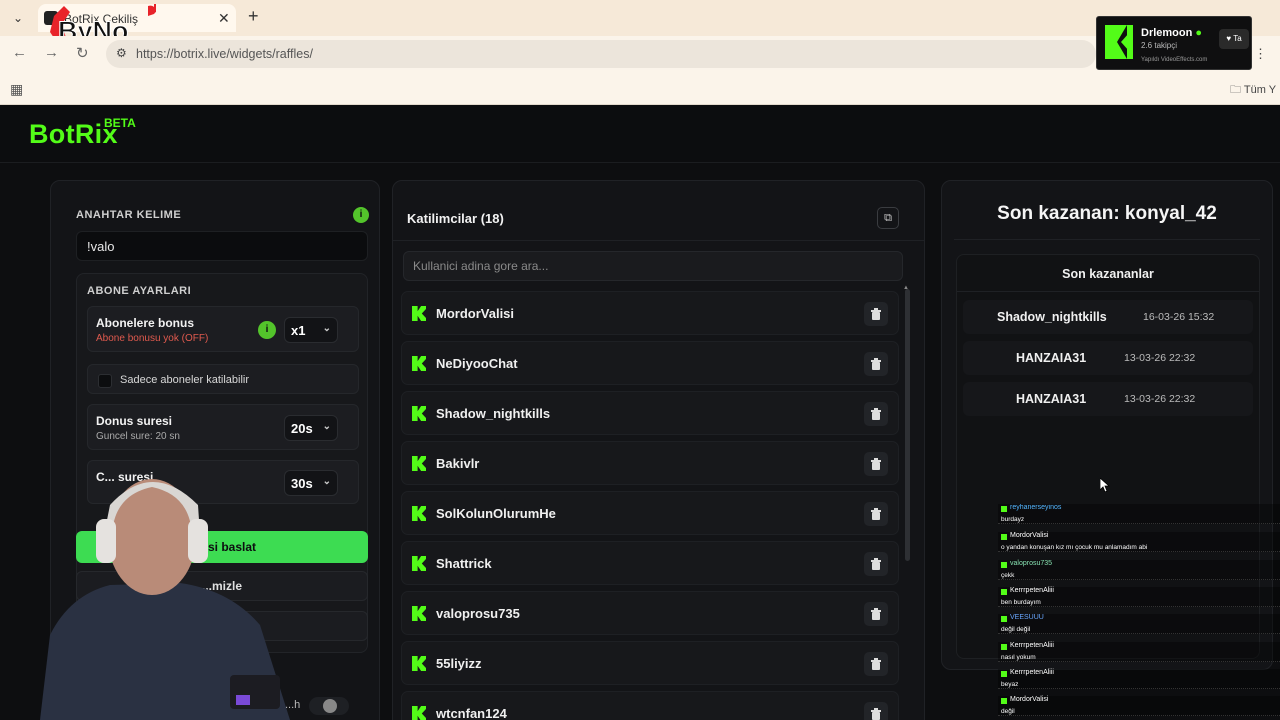 The height and width of the screenshot is (720, 1280). What do you see at coordinates (1107, 213) in the screenshot?
I see `last-winner-title: Son kazanan: konyal_42` at bounding box center [1107, 213].